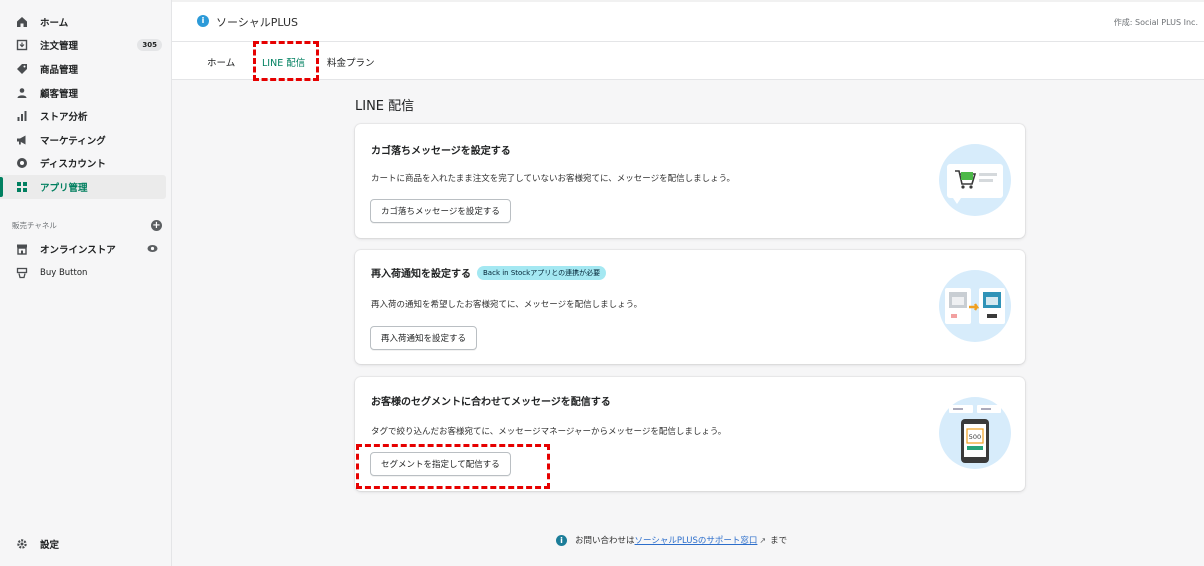 This screenshot has height=566, width=1204. I want to click on sidebar-item-discounts: ディスカウント, so click(86, 164).